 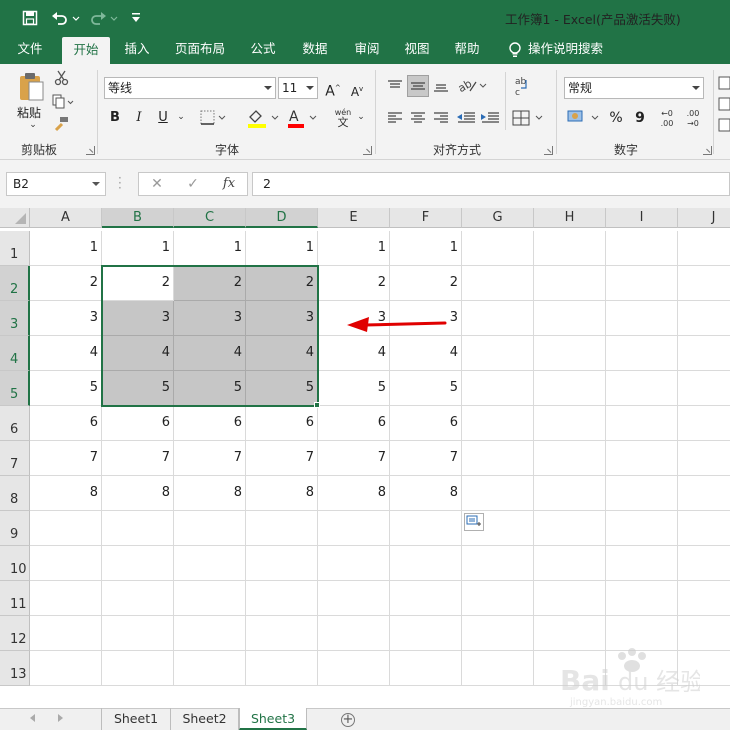 What do you see at coordinates (529, 118) in the screenshot?
I see `merge-center-icon` at bounding box center [529, 118].